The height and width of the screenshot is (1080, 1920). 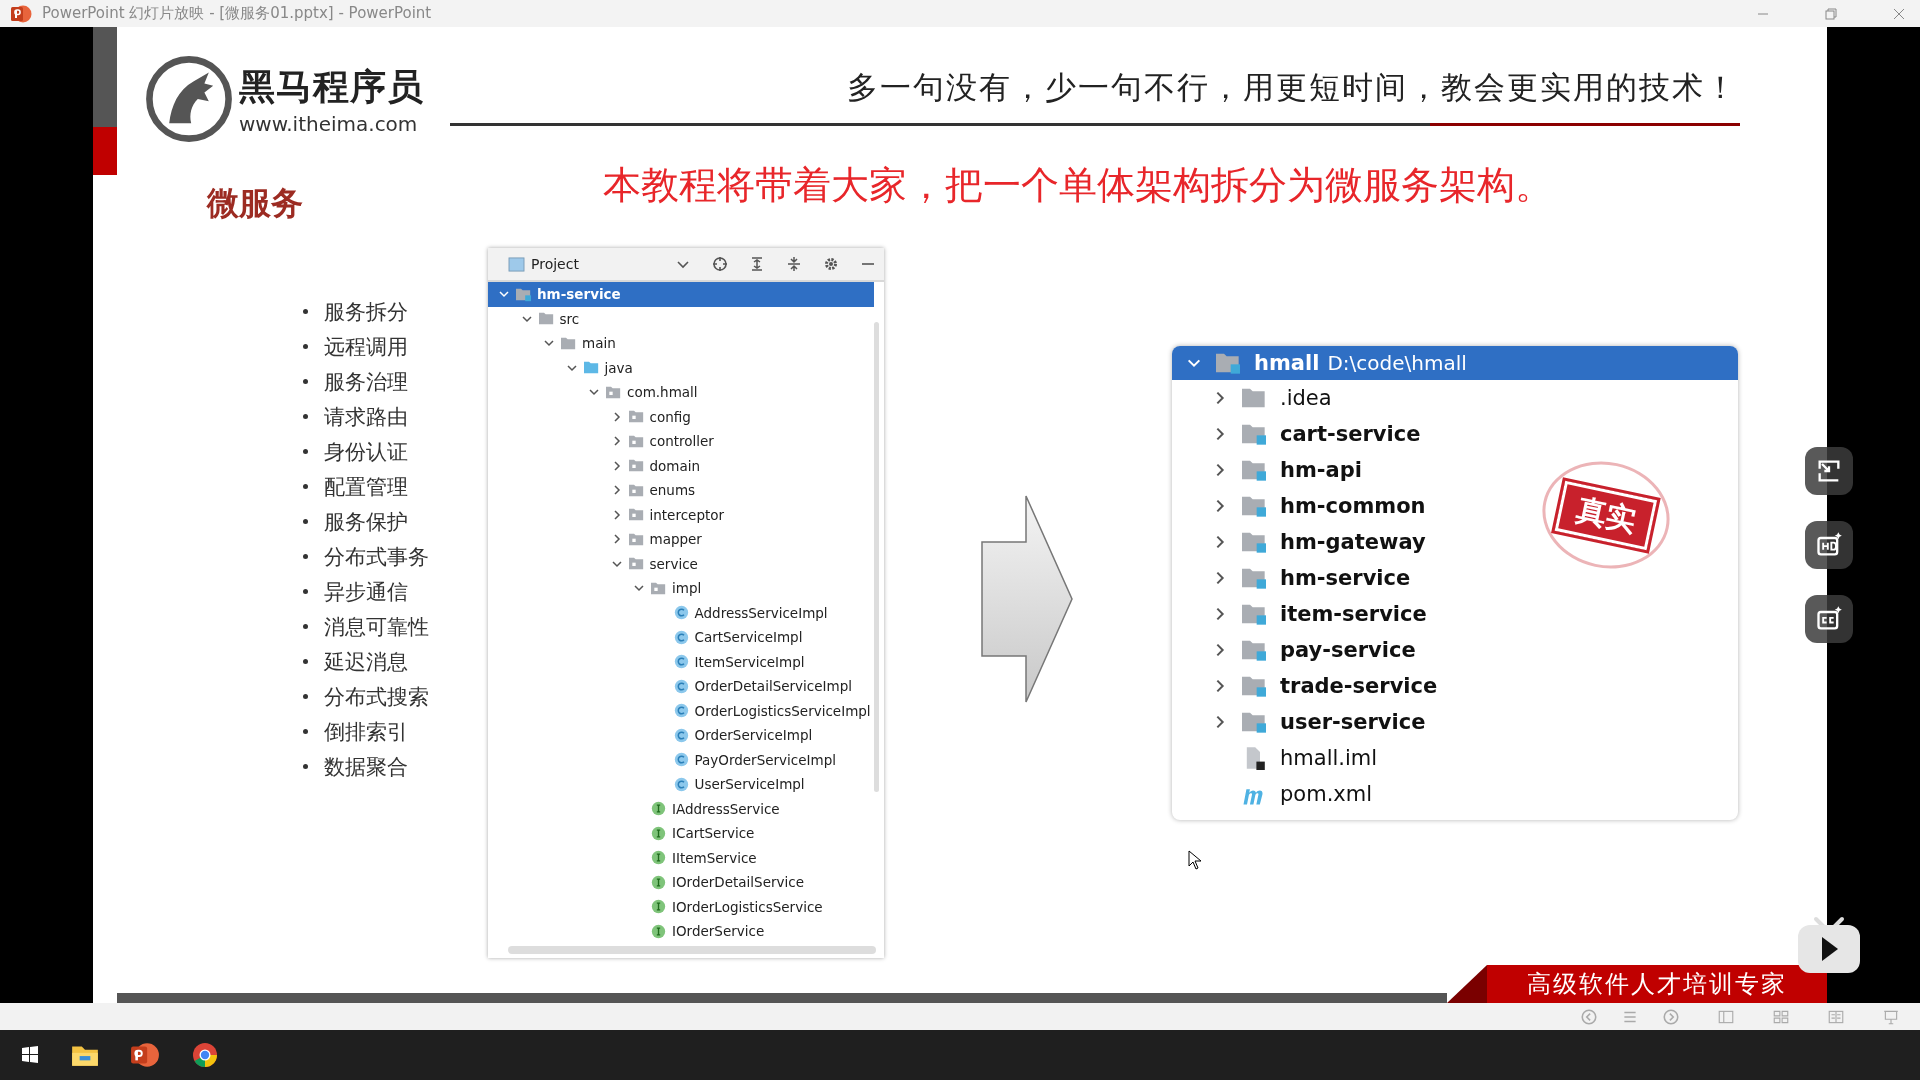 I want to click on tree-row: user-service, so click(x=1305, y=722).